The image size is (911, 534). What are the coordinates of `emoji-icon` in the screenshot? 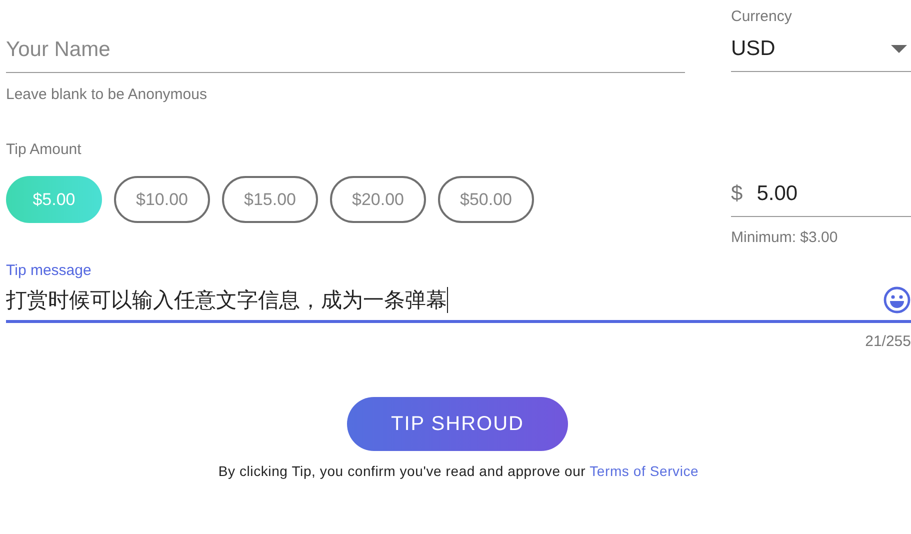 It's located at (897, 300).